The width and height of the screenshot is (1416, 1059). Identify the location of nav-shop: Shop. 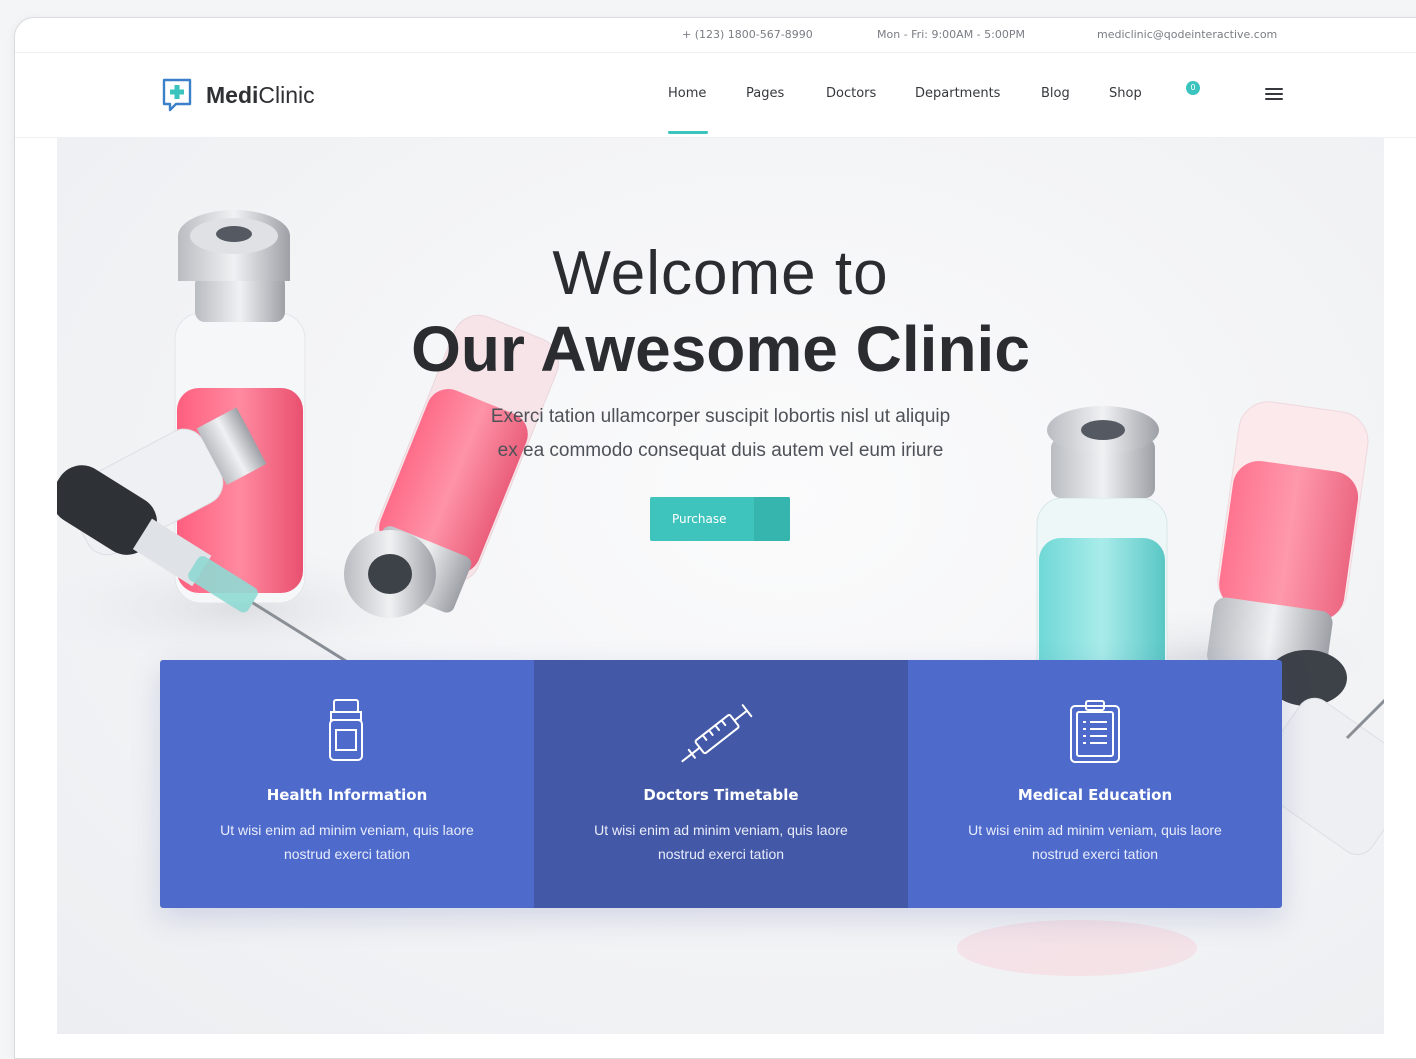
(1125, 93).